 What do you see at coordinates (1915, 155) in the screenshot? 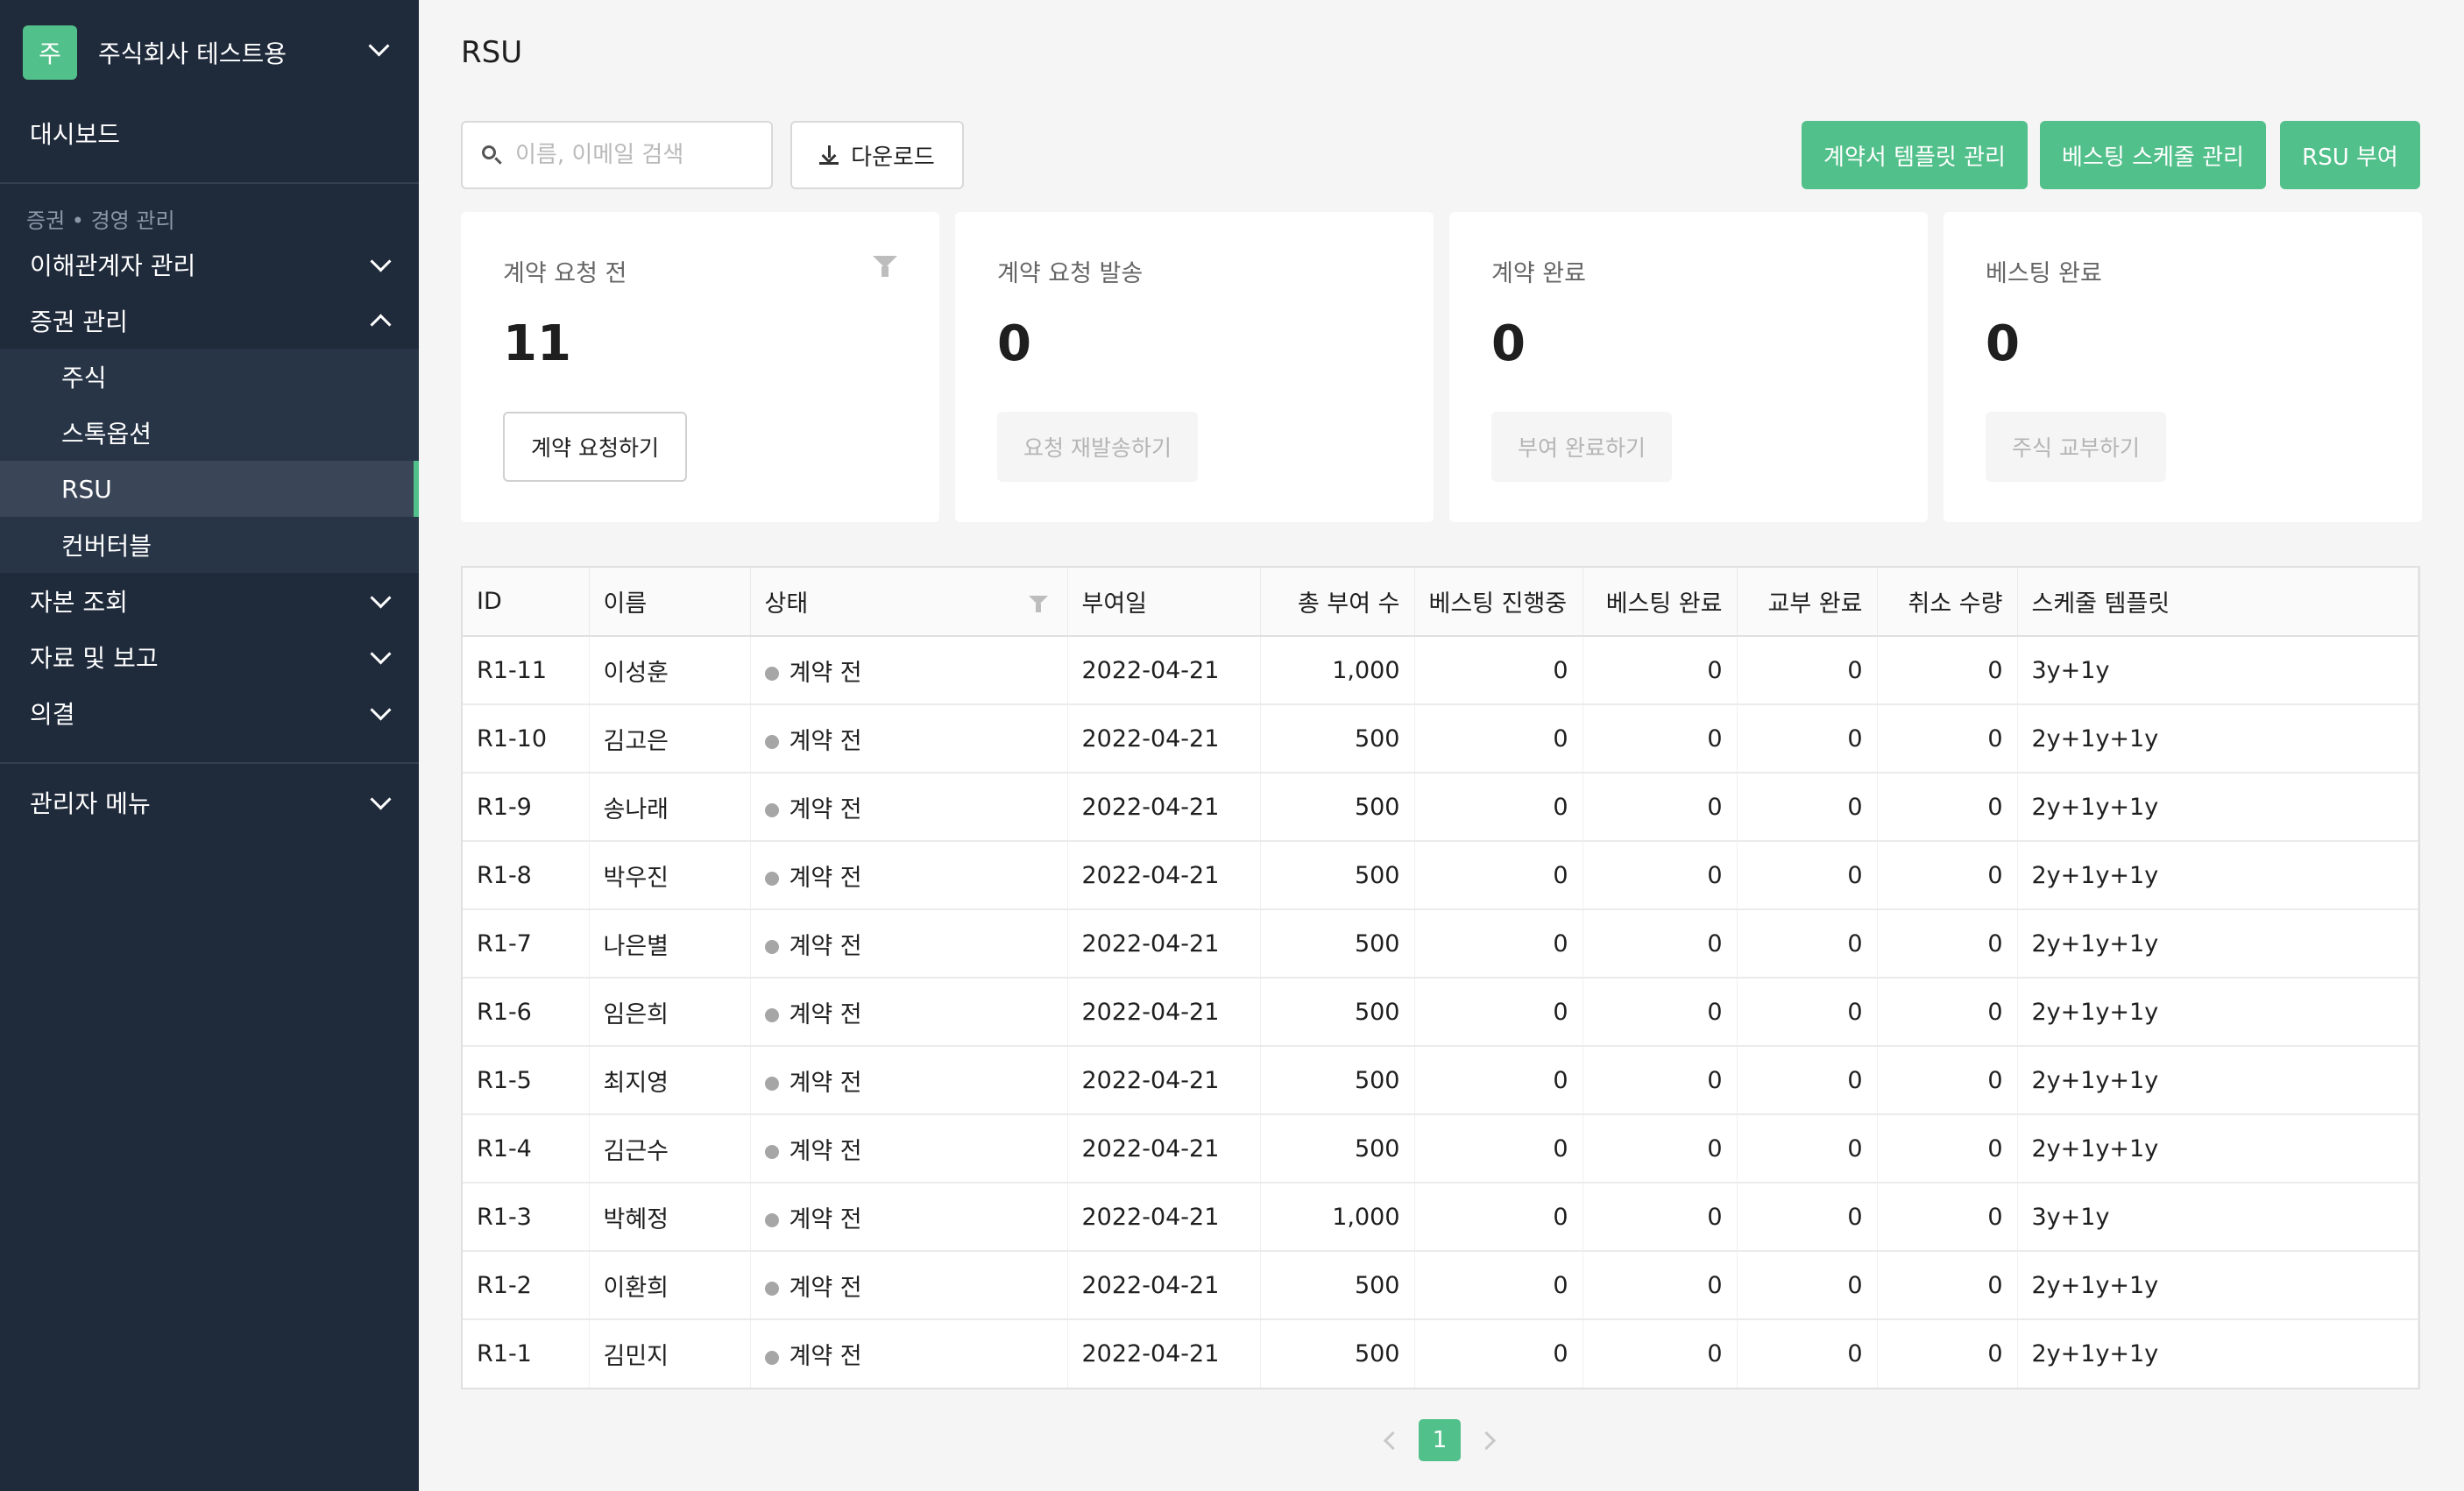
I see `template-manage-button: 계약서 템플릿 관리` at bounding box center [1915, 155].